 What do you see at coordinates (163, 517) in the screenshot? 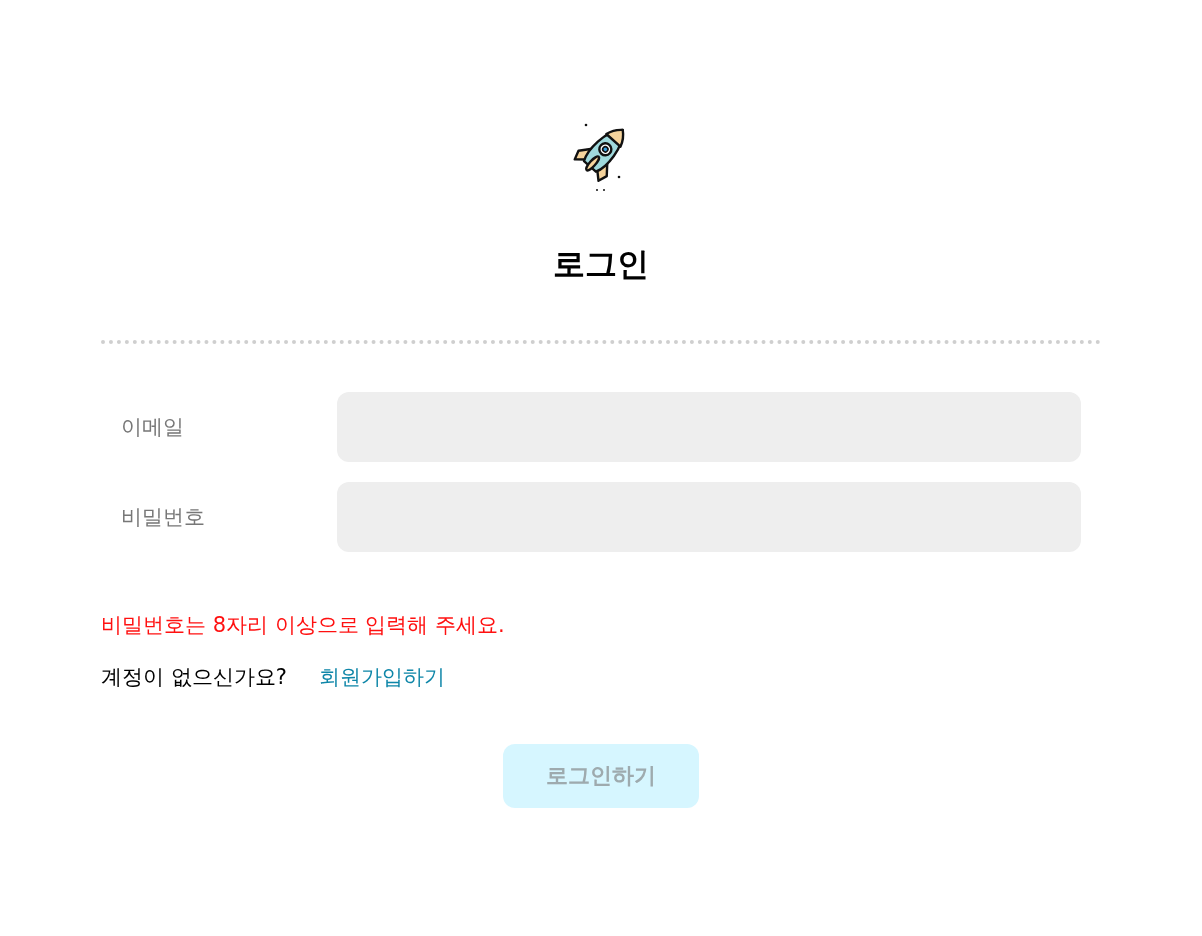
I see `field-label: 비밀번호` at bounding box center [163, 517].